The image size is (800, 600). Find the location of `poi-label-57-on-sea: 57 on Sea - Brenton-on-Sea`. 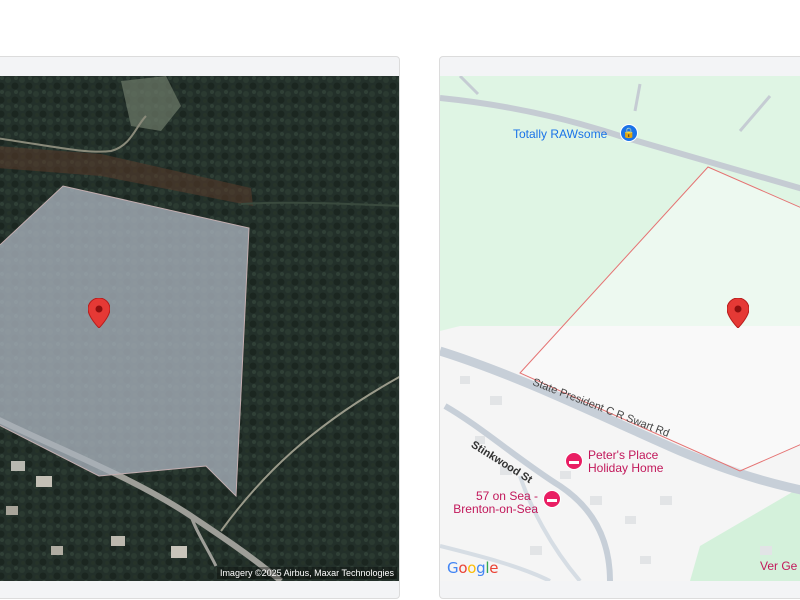

poi-label-57-on-sea: 57 on Sea - Brenton-on-Sea is located at coordinates (494, 503).